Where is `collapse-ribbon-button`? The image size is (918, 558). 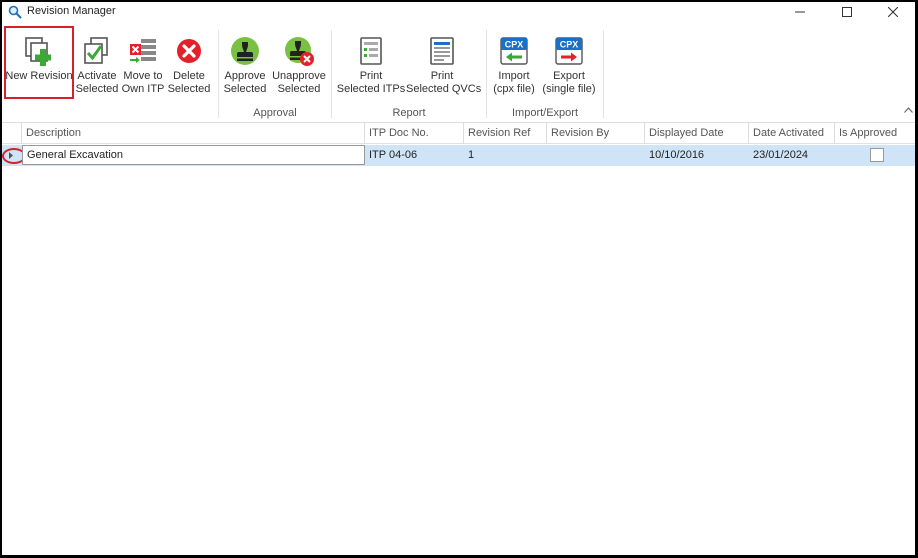
collapse-ribbon-button is located at coordinates (908, 110).